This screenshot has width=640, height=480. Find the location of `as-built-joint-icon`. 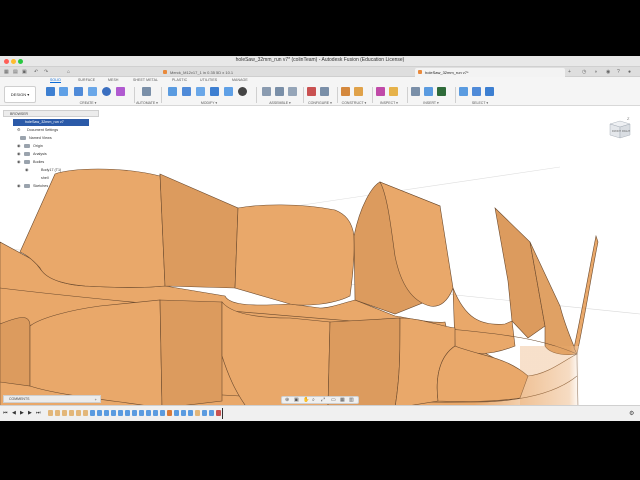

as-built-joint-icon is located at coordinates (279, 91).